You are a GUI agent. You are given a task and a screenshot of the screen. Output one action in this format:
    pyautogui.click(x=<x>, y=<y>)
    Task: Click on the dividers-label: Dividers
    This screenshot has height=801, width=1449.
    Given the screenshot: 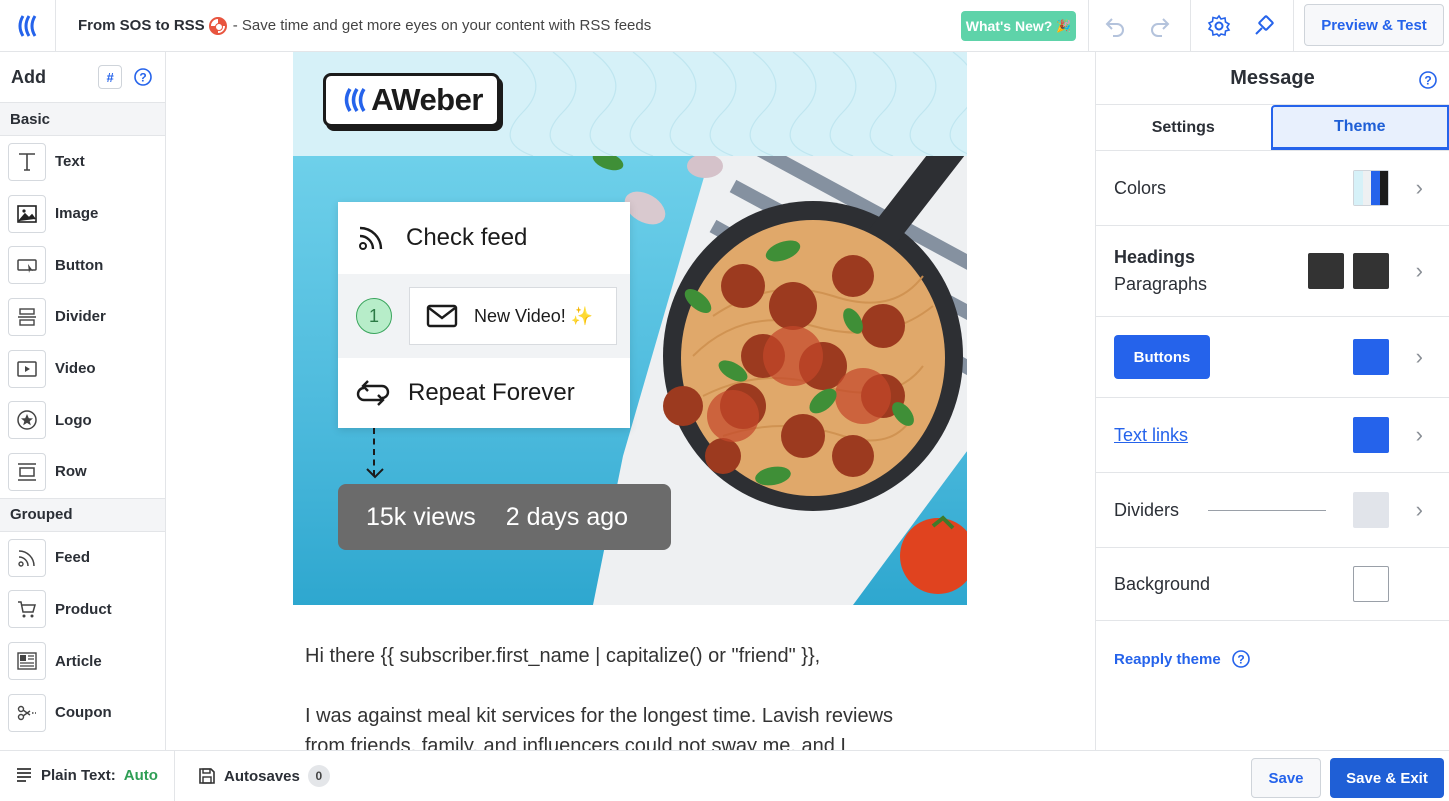 What is the action you would take?
    pyautogui.click(x=1146, y=510)
    